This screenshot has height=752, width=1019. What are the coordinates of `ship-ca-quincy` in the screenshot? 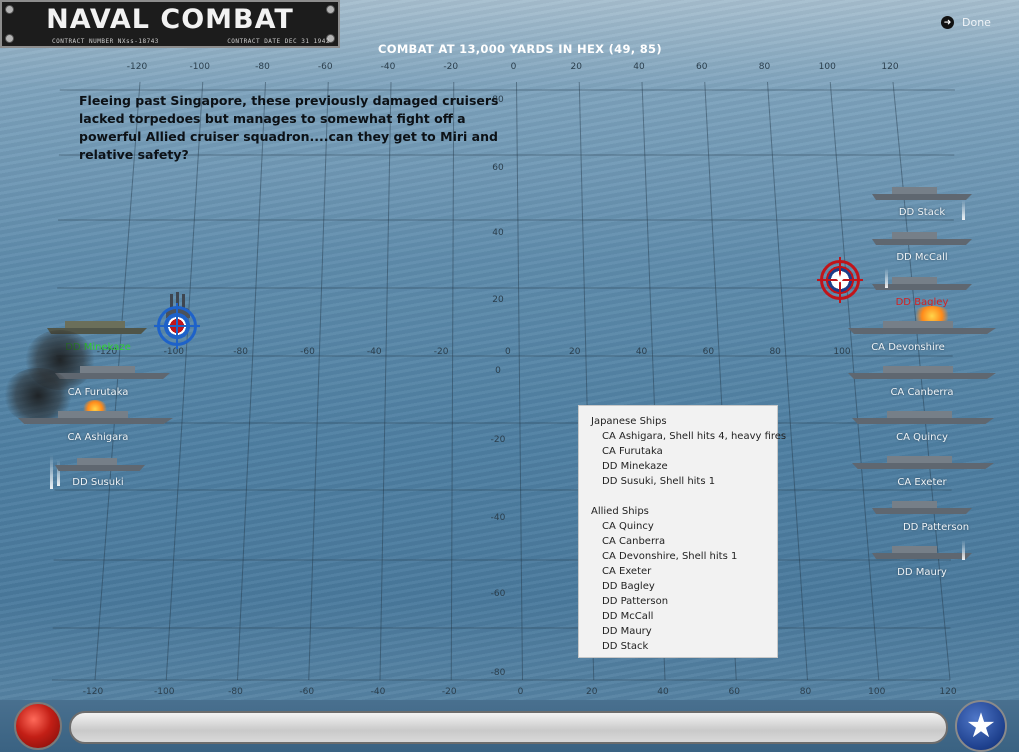 It's located at (923, 417).